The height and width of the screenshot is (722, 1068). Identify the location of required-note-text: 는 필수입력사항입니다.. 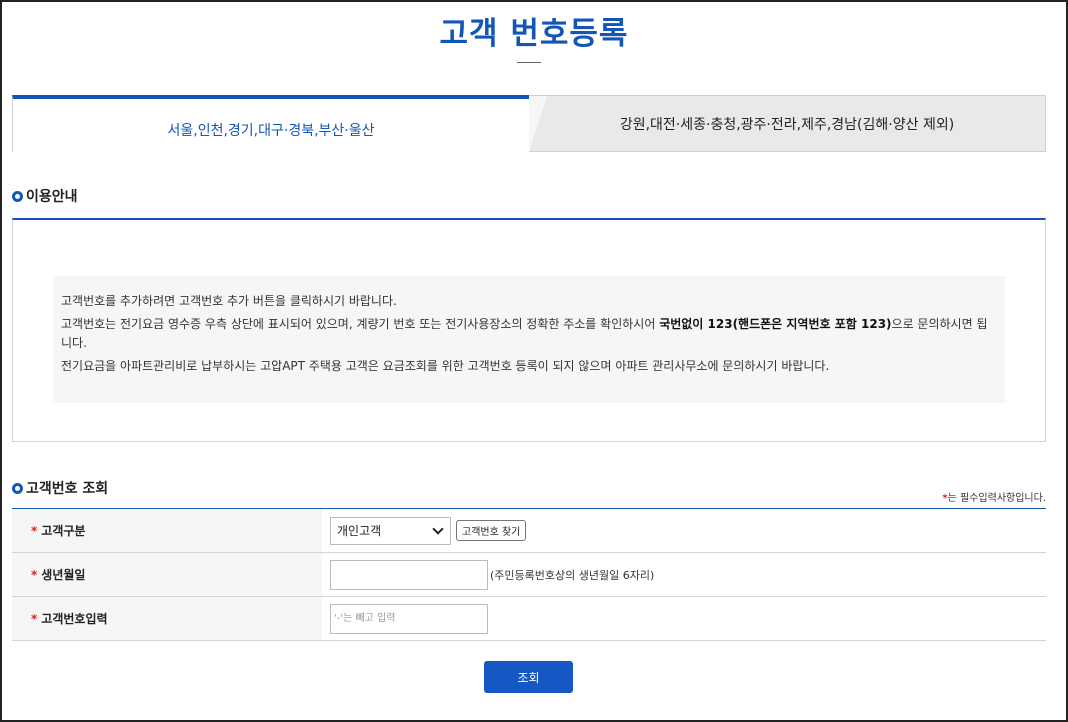
(996, 498).